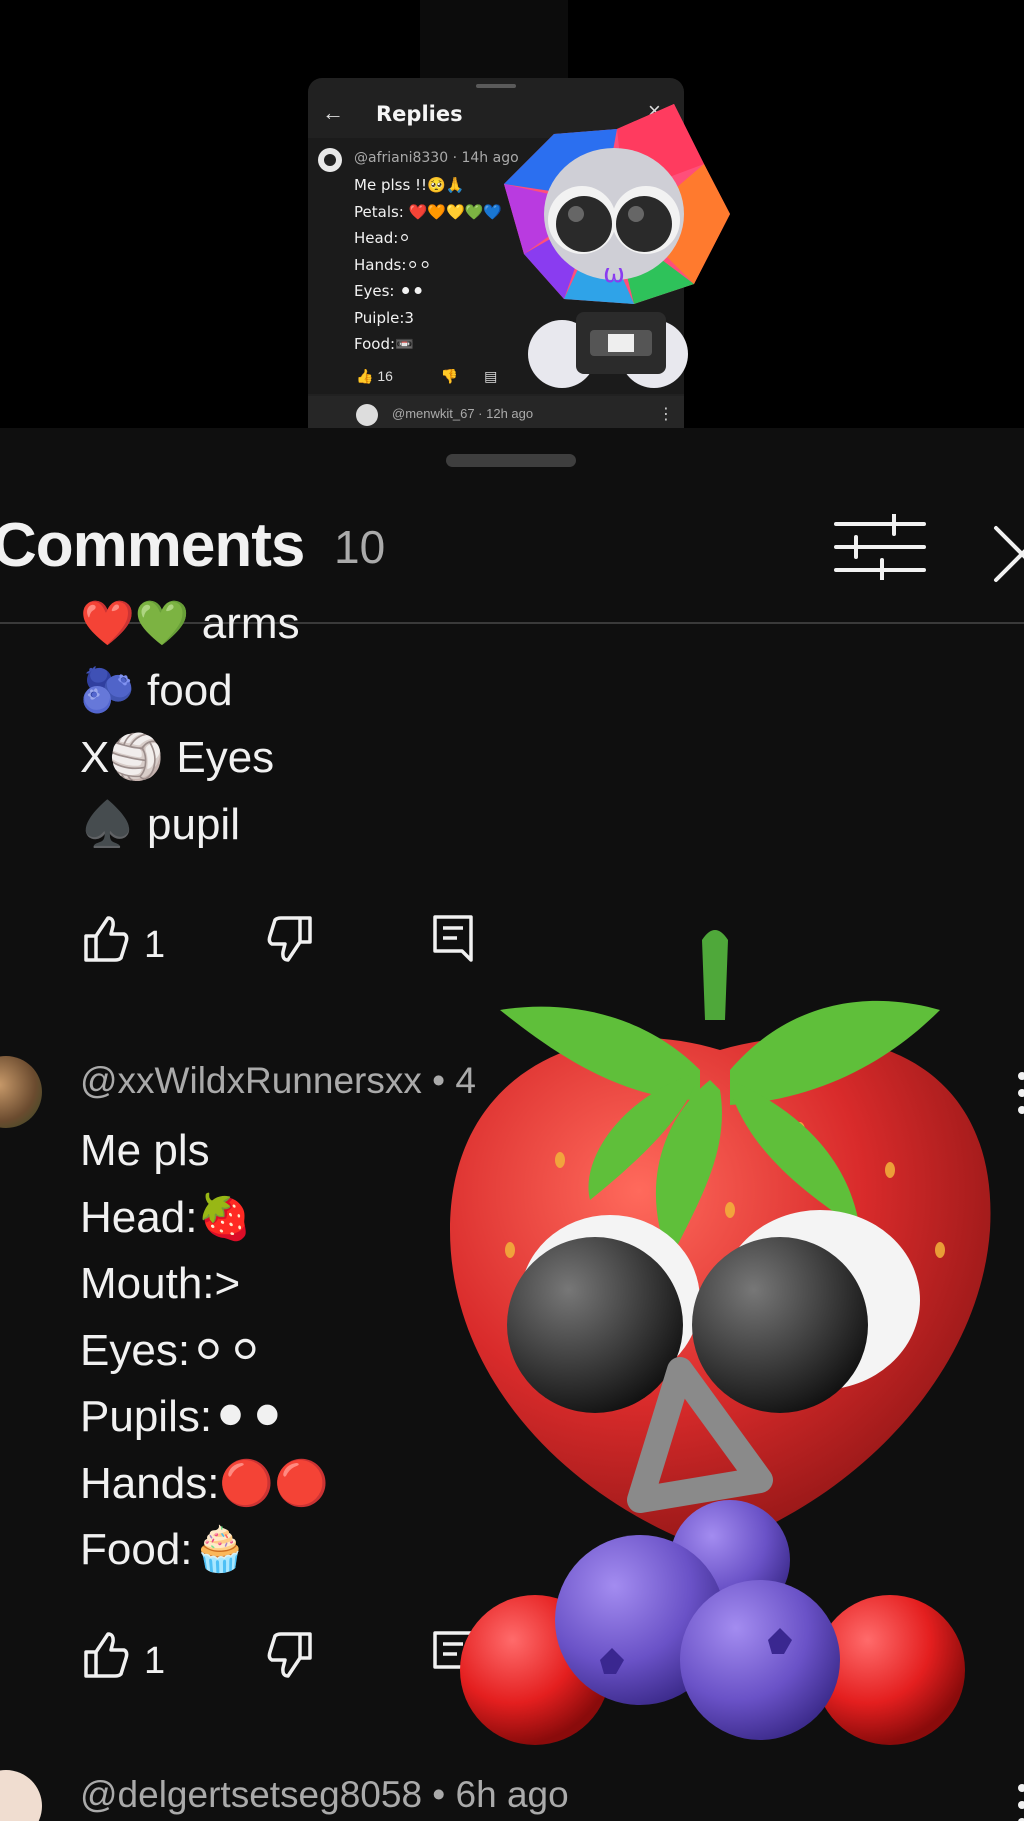 This screenshot has width=1024, height=1821. I want to click on sheet-drag-handle, so click(511, 460).